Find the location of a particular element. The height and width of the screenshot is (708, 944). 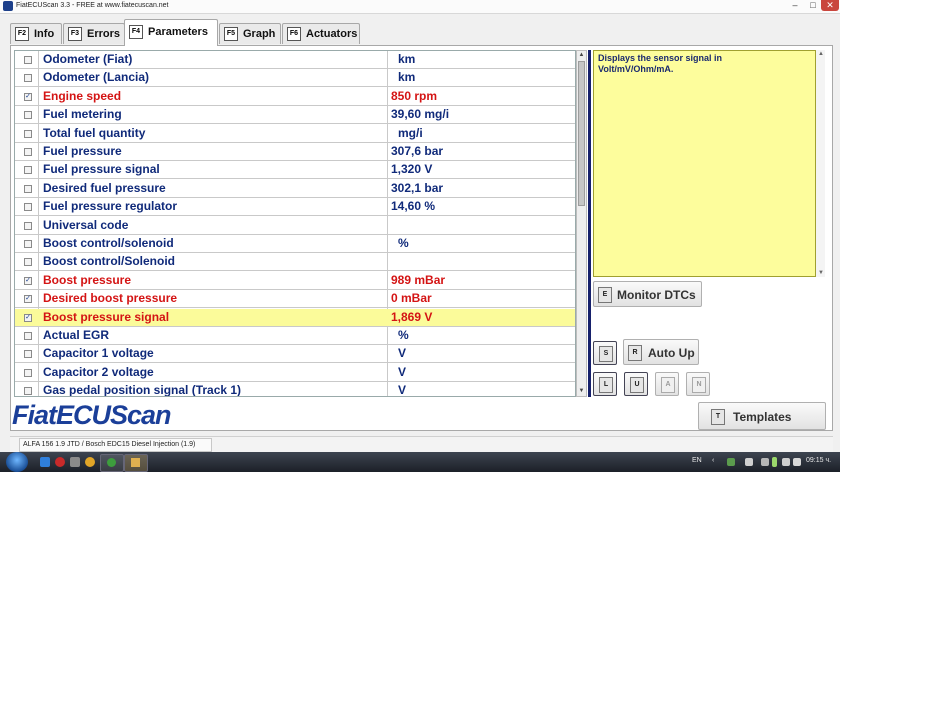

panel-splitter is located at coordinates (589, 223).